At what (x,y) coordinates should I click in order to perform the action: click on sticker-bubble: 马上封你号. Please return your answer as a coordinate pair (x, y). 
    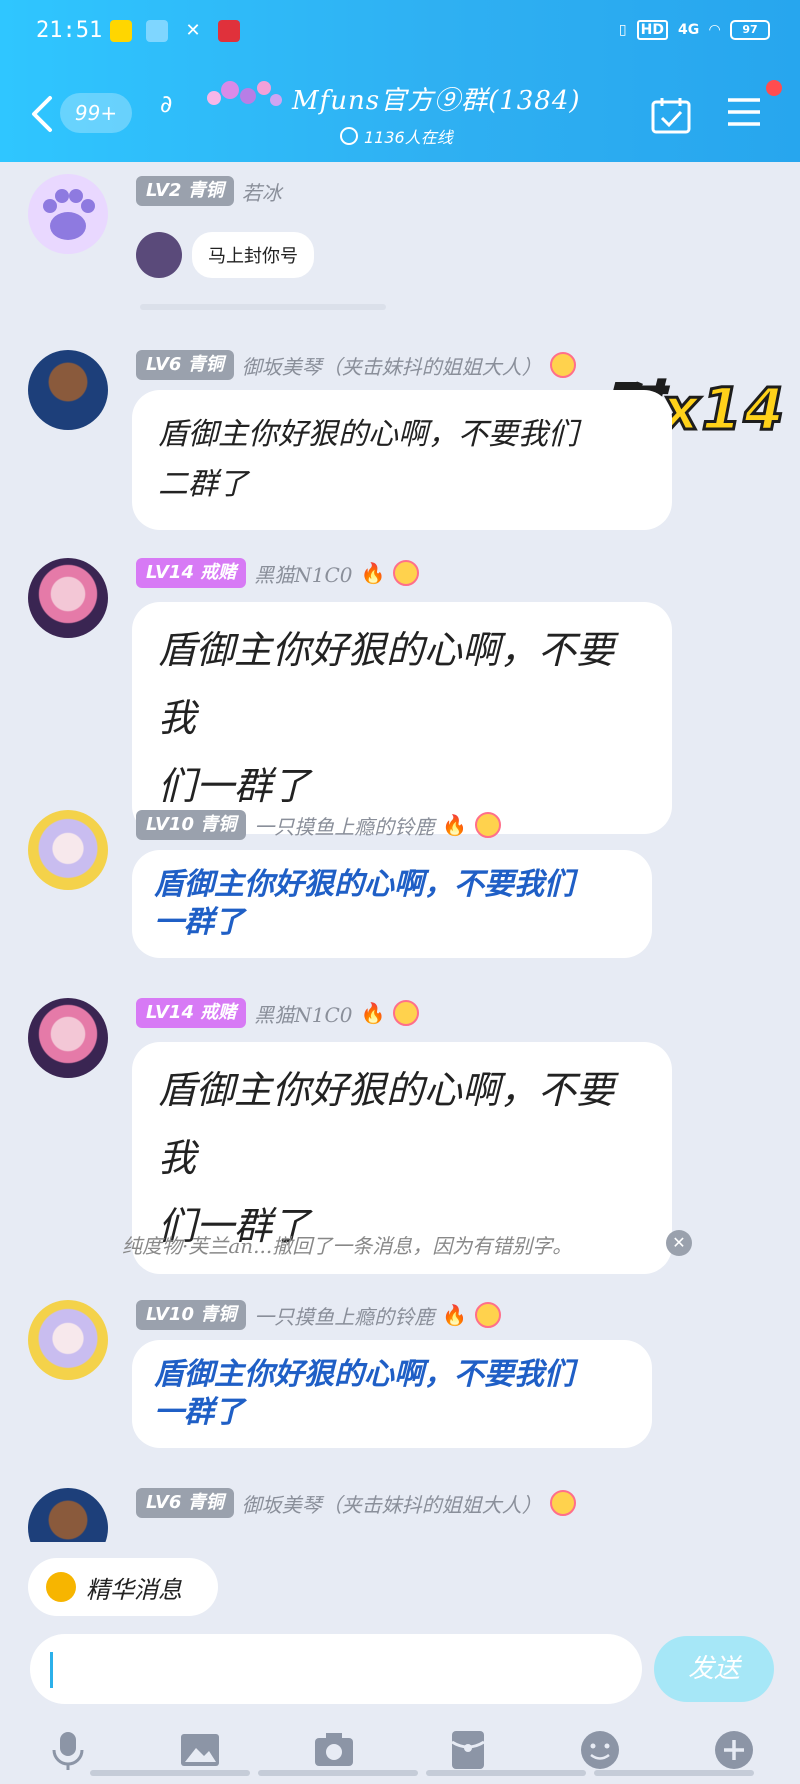
    Looking at the image, I should click on (253, 255).